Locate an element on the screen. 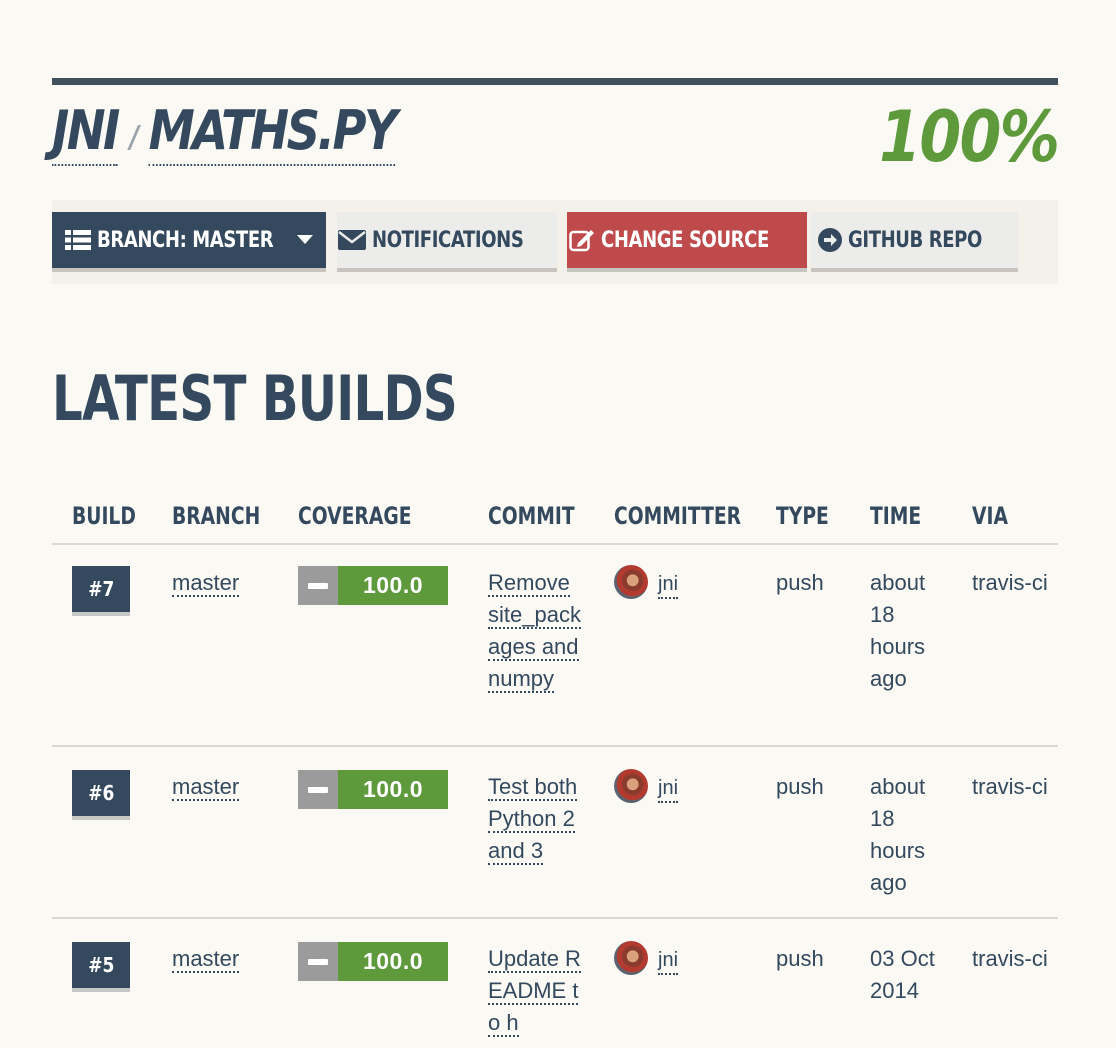 This screenshot has height=1048, width=1116. owner-link: JNI is located at coordinates (86, 132).